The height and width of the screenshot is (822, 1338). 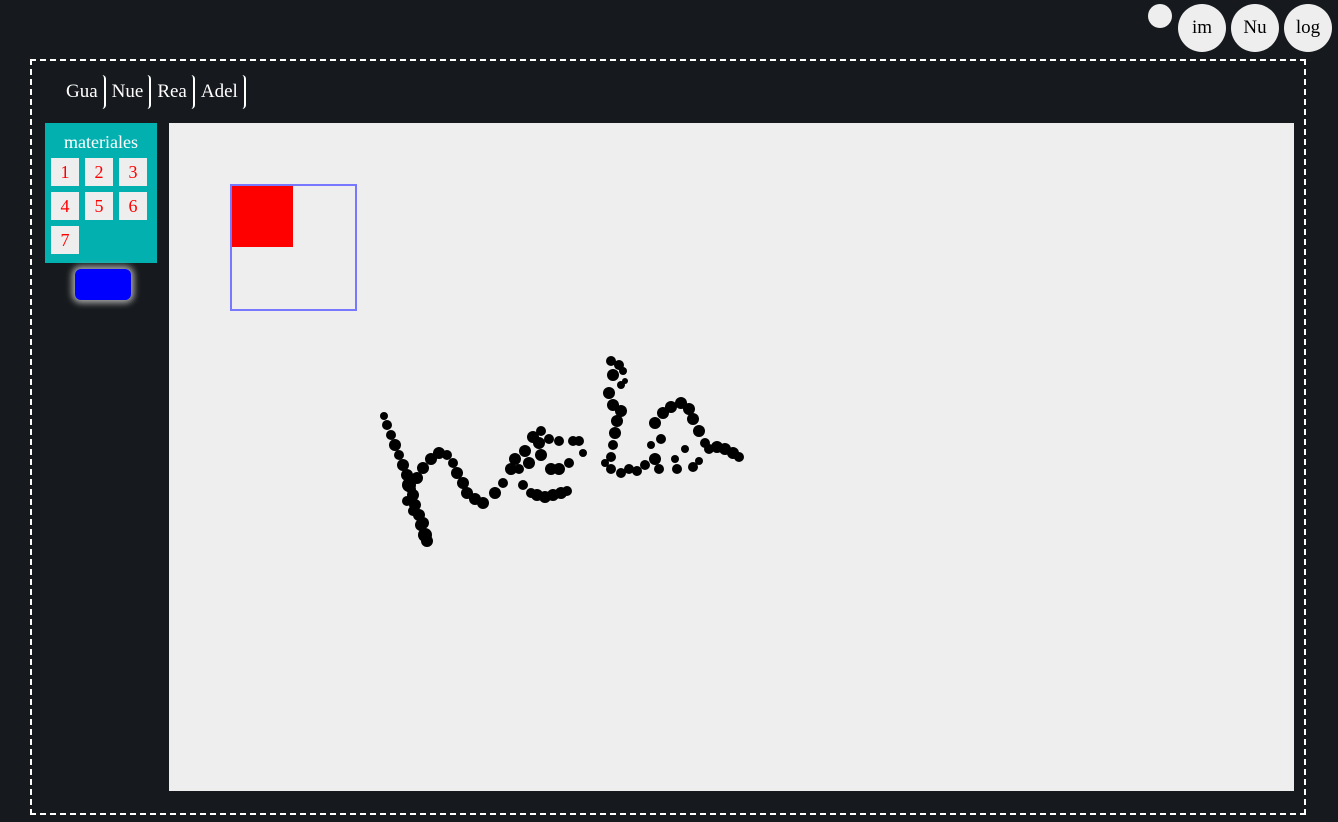 What do you see at coordinates (173, 92) in the screenshot?
I see `menu-redo: Rea` at bounding box center [173, 92].